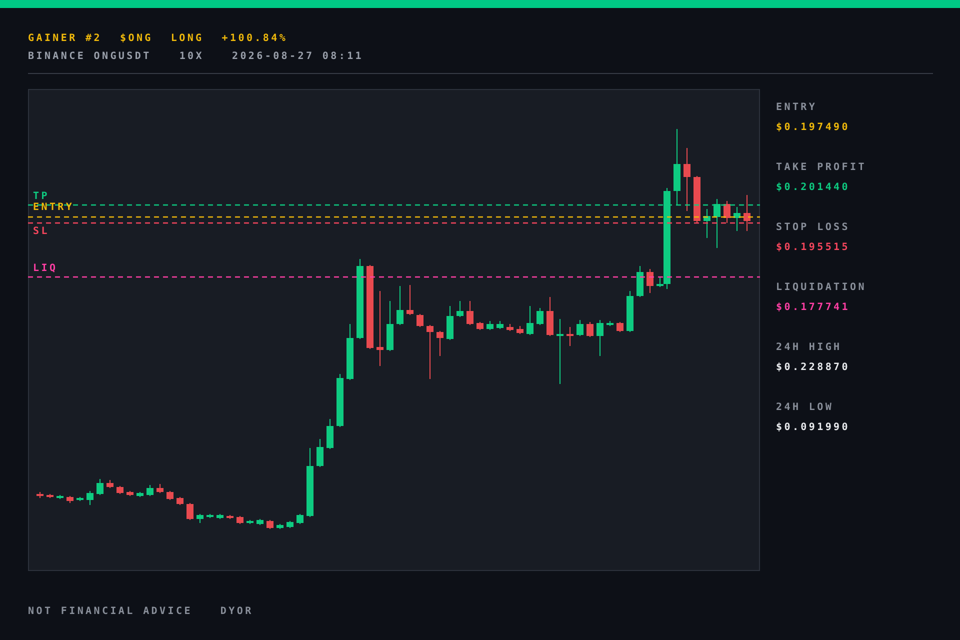  I want to click on headline-text: LONG, so click(187, 39).